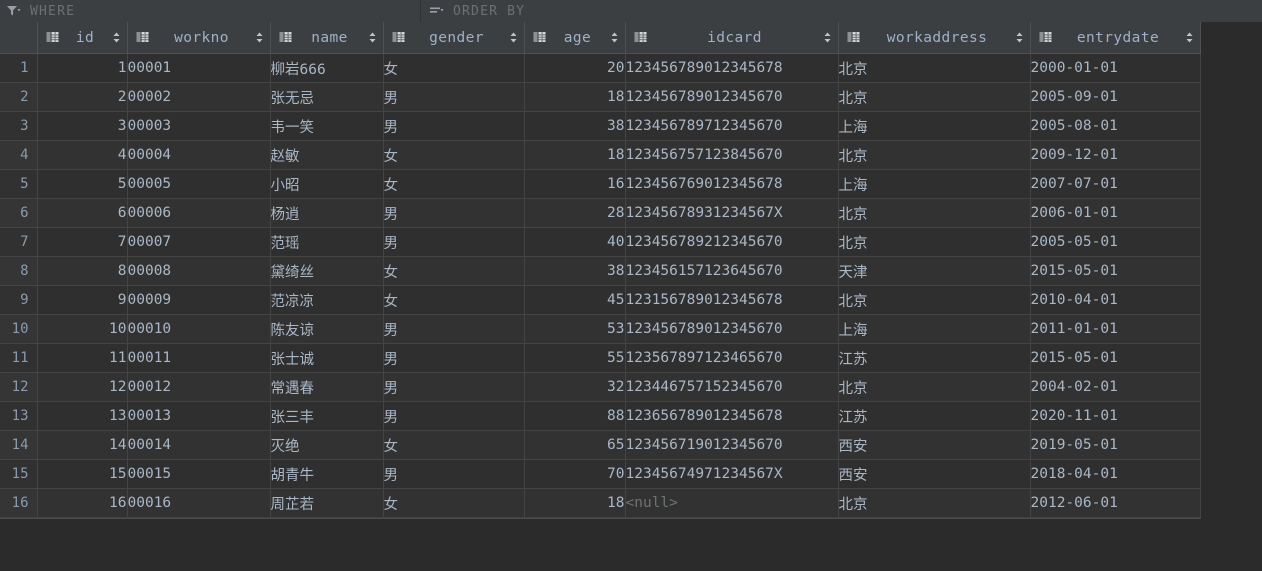 The width and height of the screenshot is (1262, 571). Describe the element at coordinates (732, 474) in the screenshot. I see `cell-idcard: 12345674971234567X` at that location.